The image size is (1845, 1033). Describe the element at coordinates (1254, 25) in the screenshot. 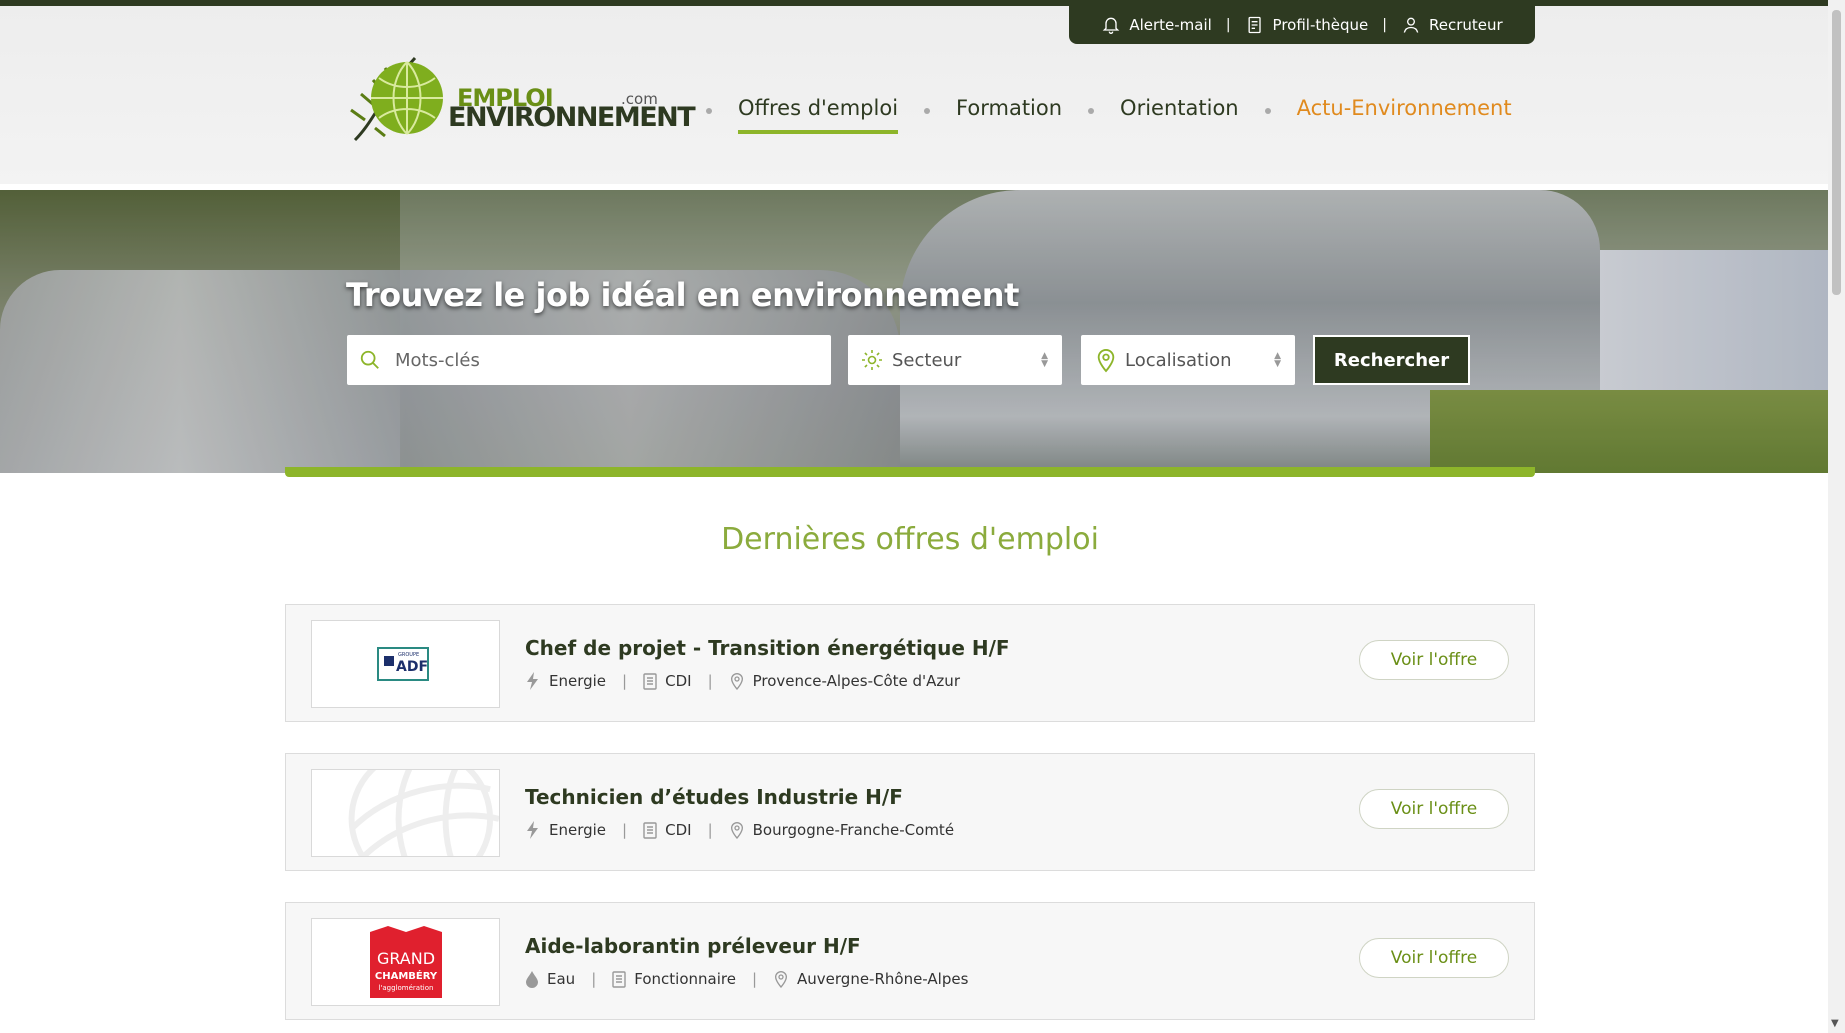

I see `profile-doc-icon` at that location.